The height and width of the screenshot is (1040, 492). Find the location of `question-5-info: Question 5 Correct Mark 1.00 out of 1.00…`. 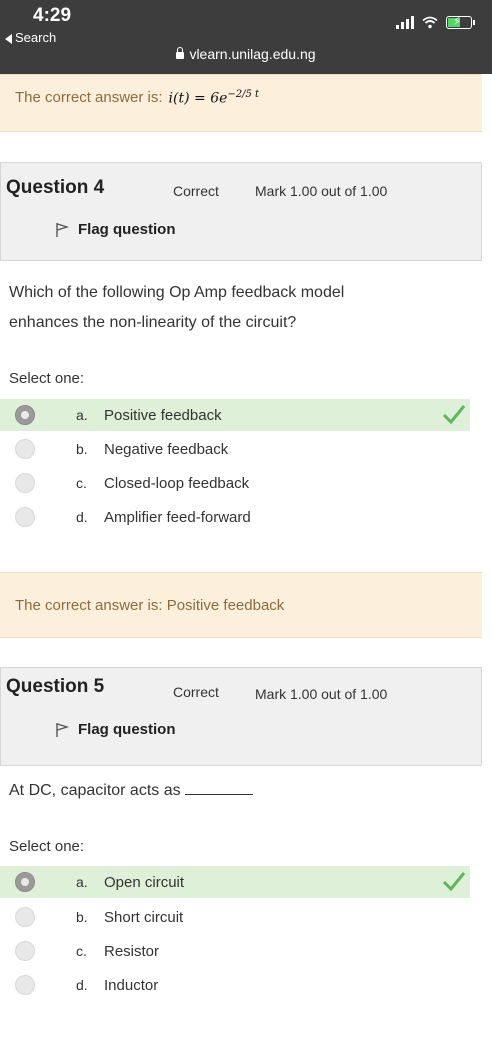

question-5-info: Question 5 Correct Mark 1.00 out of 1.00… is located at coordinates (241, 716).